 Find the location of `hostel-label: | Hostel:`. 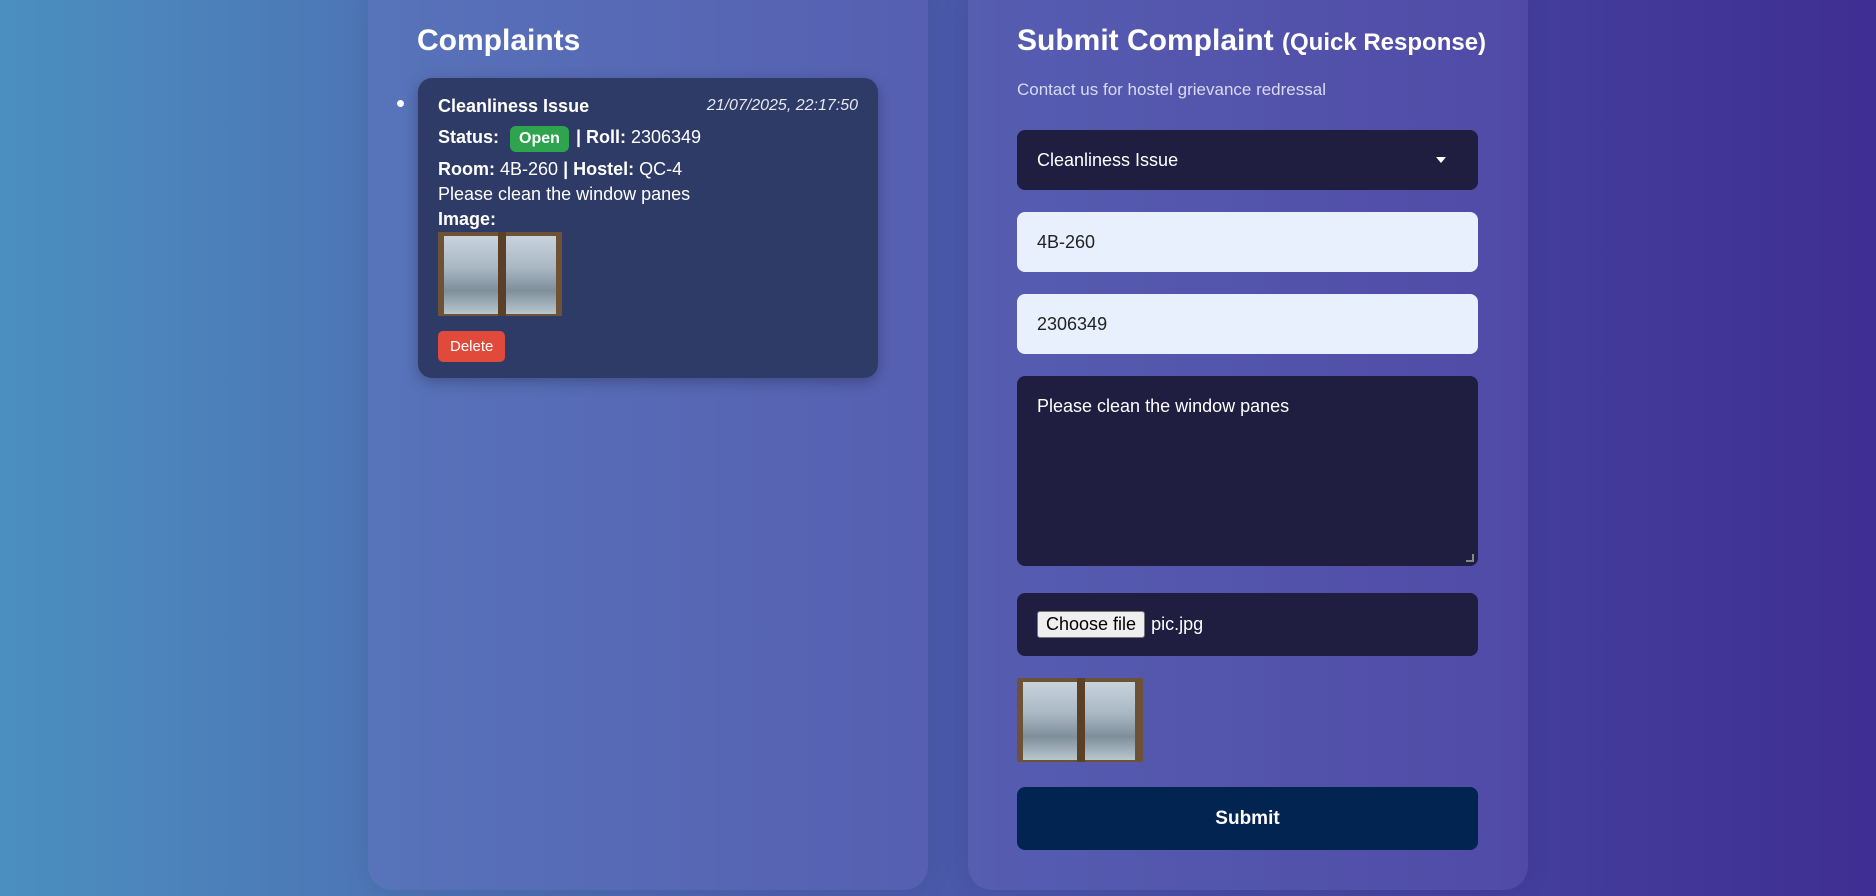

hostel-label: | Hostel: is located at coordinates (599, 169).